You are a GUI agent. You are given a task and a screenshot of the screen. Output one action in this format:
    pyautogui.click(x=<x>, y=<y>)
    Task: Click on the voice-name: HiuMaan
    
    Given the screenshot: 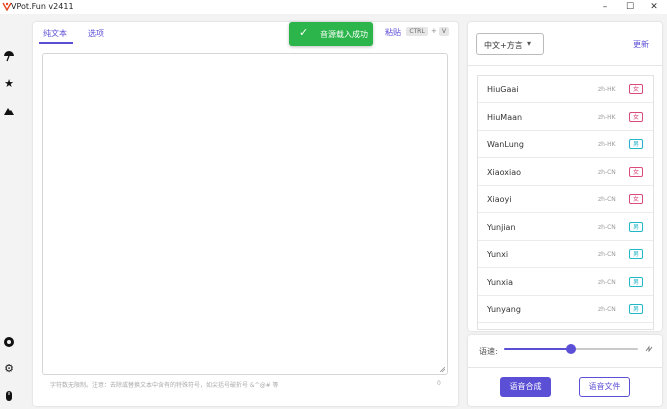 What is the action you would take?
    pyautogui.click(x=505, y=117)
    